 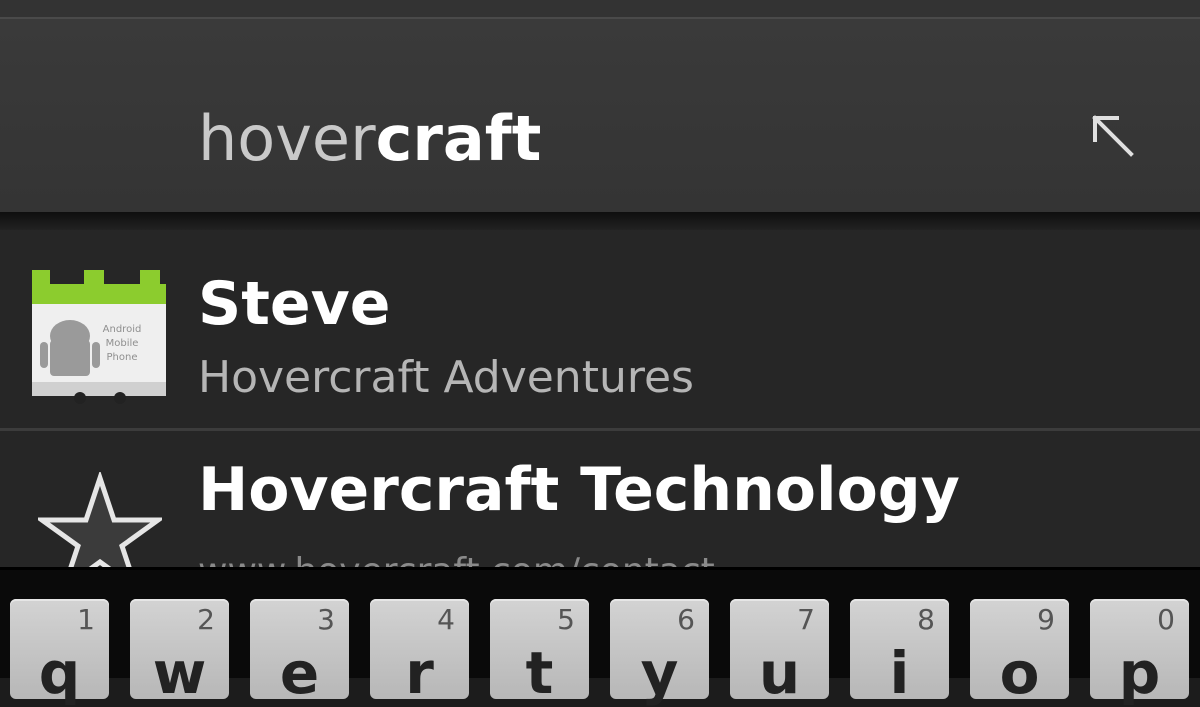 I want to click on key-letter: p, so click(x=1139, y=673).